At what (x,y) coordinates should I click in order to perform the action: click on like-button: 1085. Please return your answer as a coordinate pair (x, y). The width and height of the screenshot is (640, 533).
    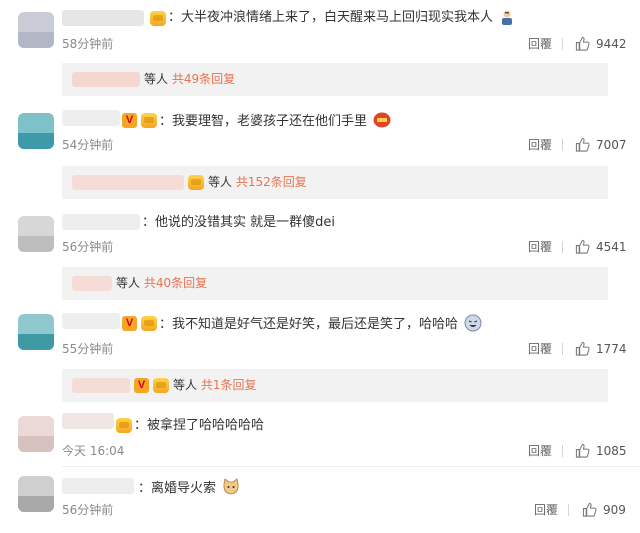
    Looking at the image, I should click on (601, 451).